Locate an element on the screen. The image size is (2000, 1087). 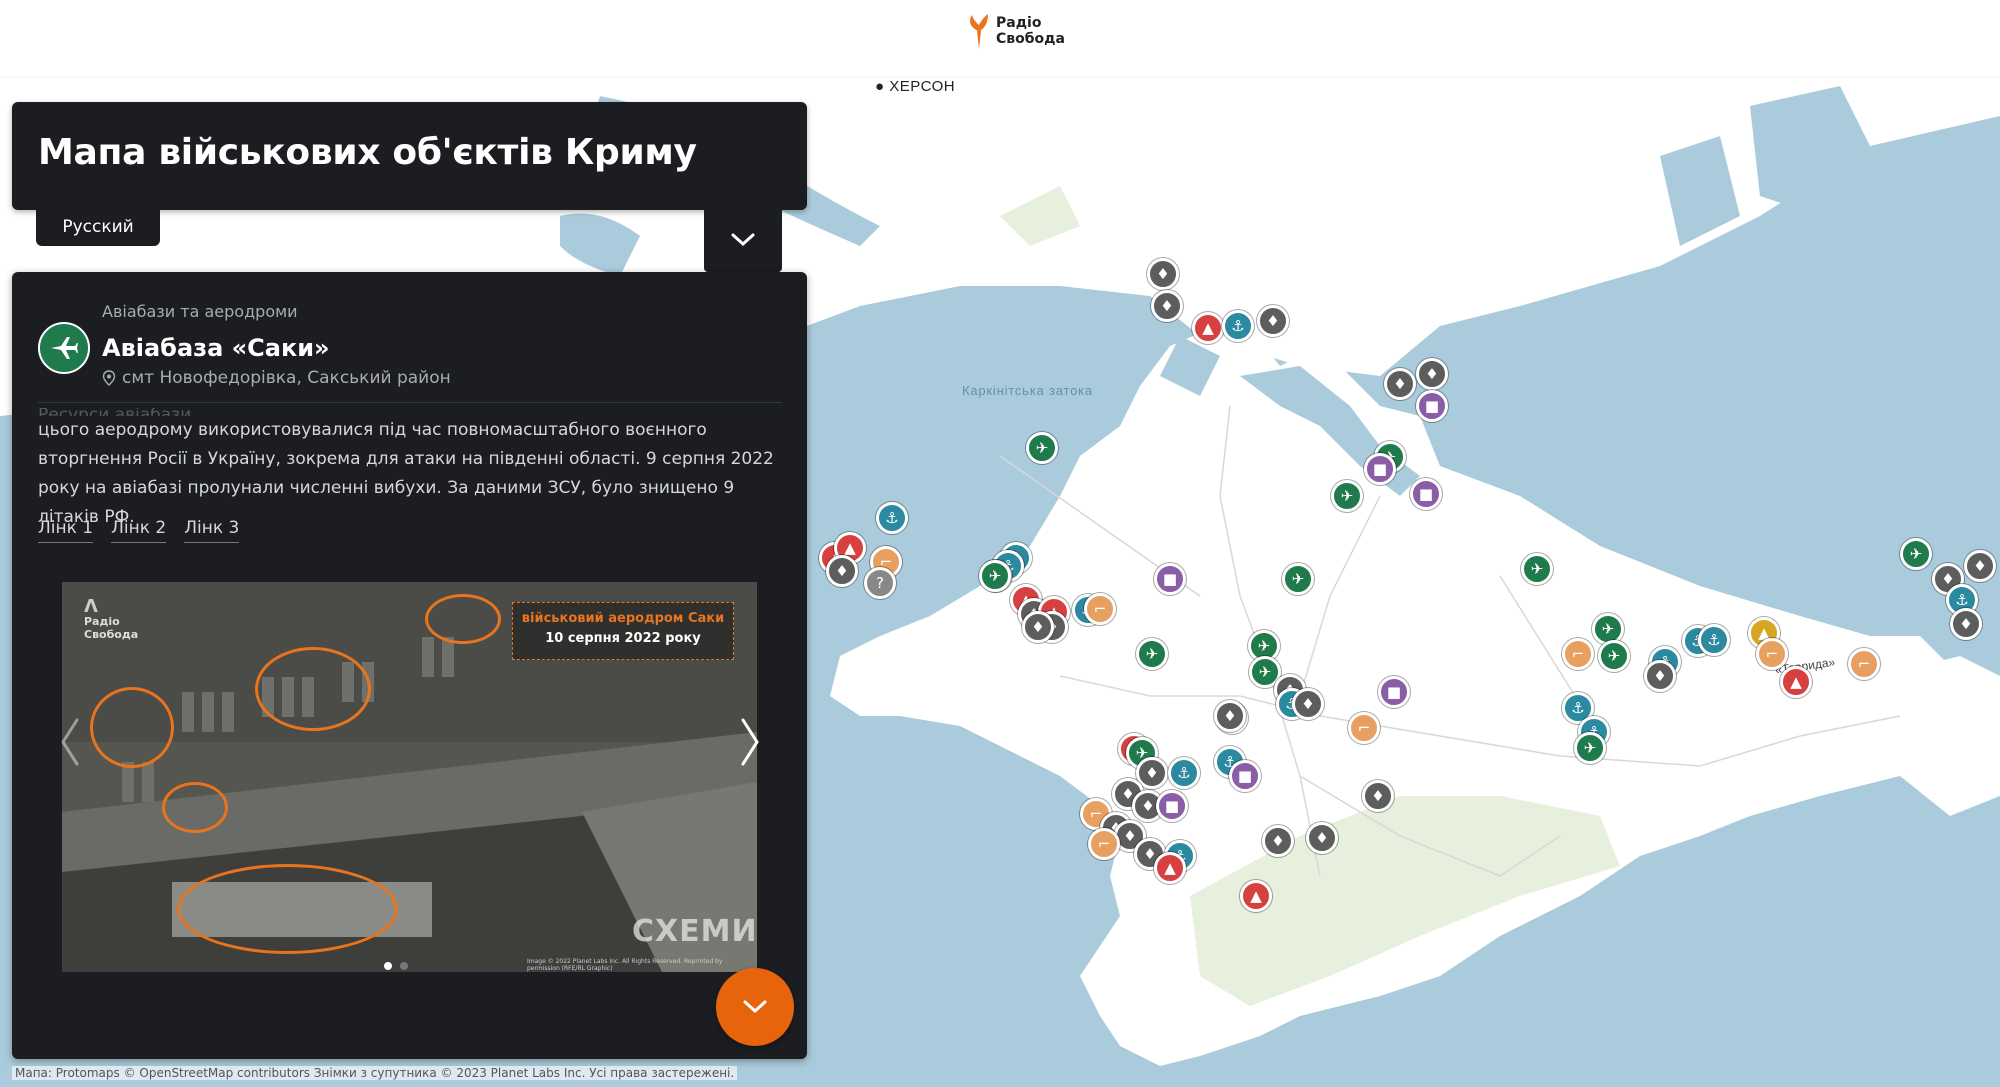
watermark-line1: Радіо is located at coordinates (102, 621).